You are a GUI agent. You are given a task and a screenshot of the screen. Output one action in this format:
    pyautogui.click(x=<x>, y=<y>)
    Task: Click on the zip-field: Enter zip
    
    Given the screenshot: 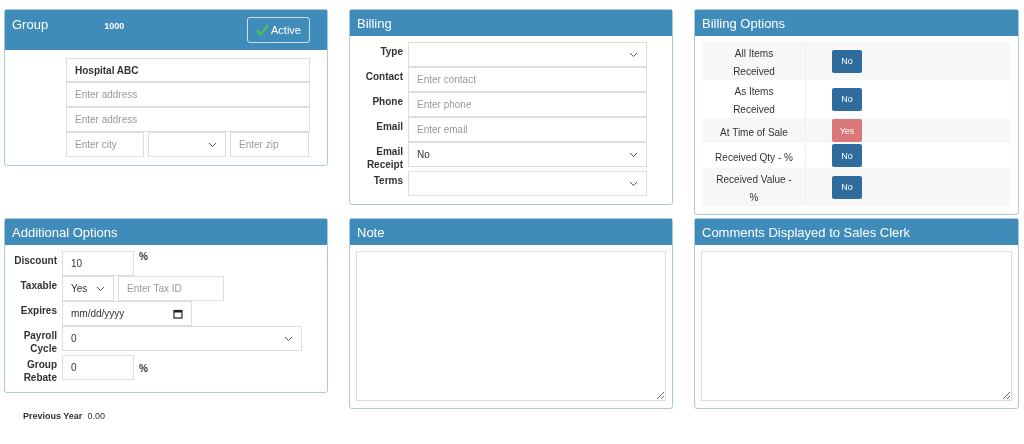 What is the action you would take?
    pyautogui.click(x=269, y=144)
    